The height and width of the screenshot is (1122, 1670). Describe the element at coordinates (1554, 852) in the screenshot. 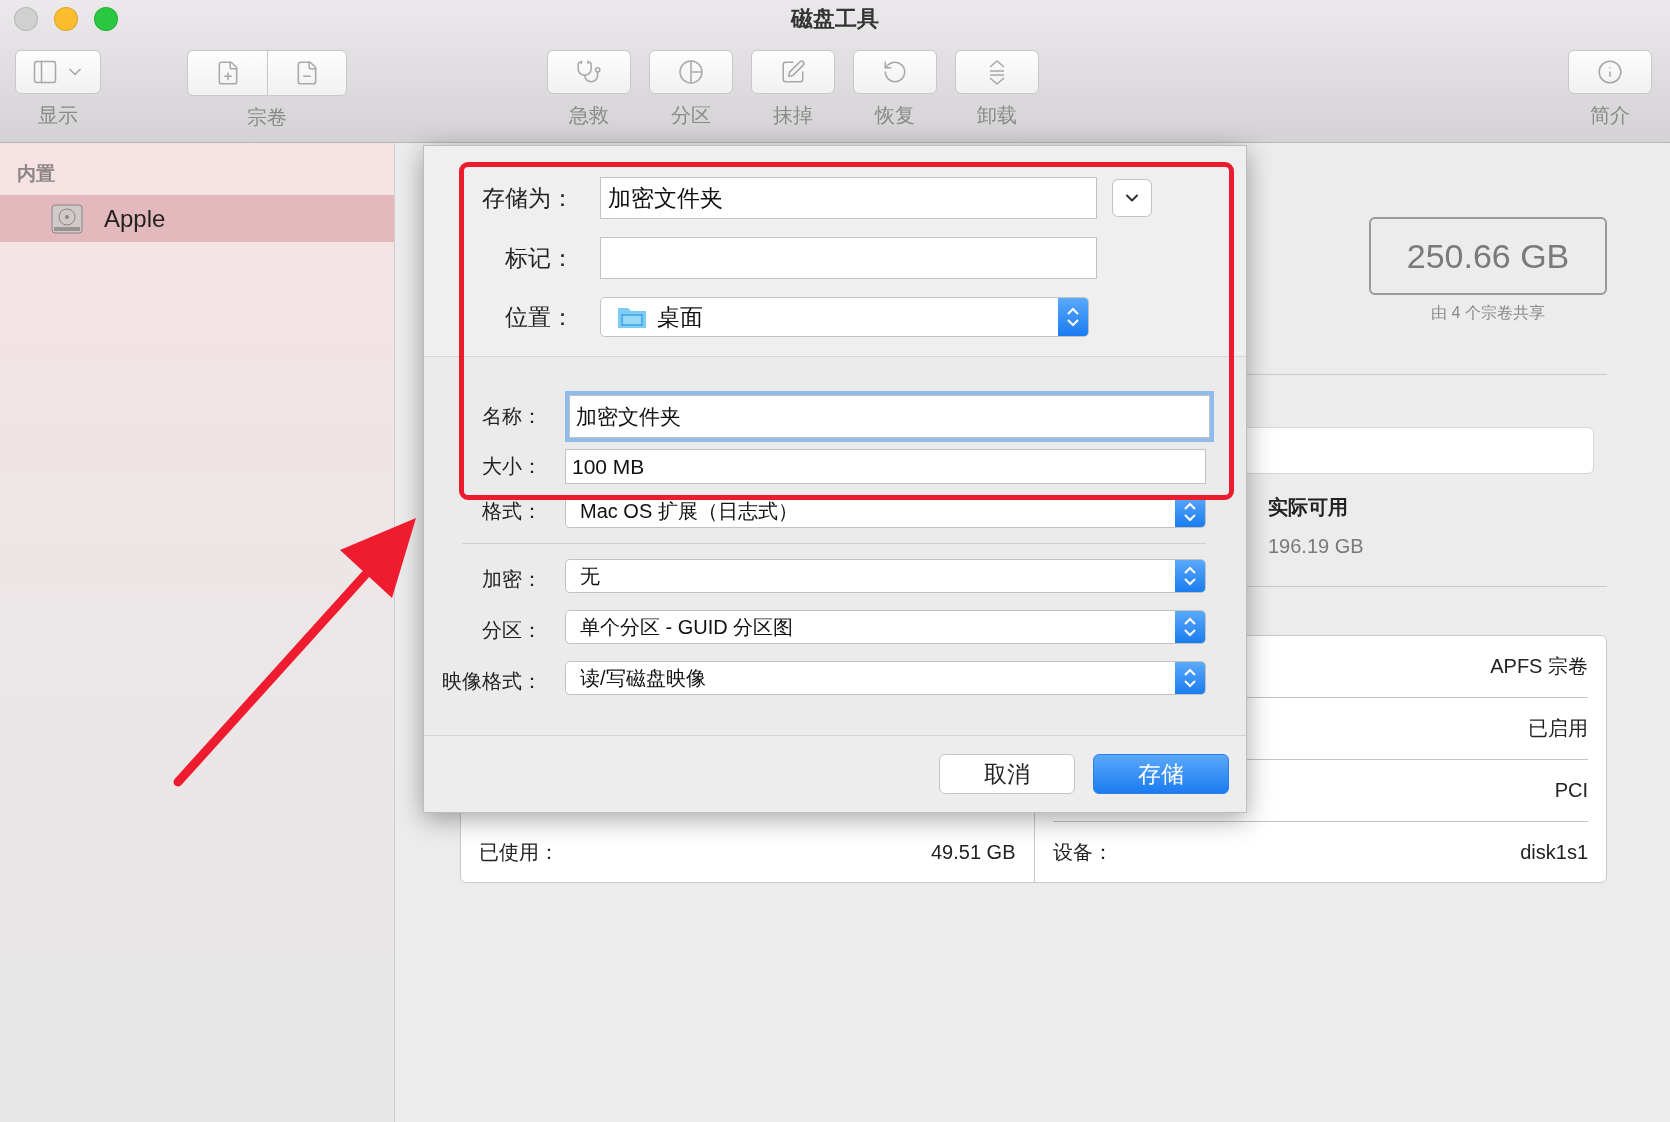

I see `info-value: disk1s1` at that location.